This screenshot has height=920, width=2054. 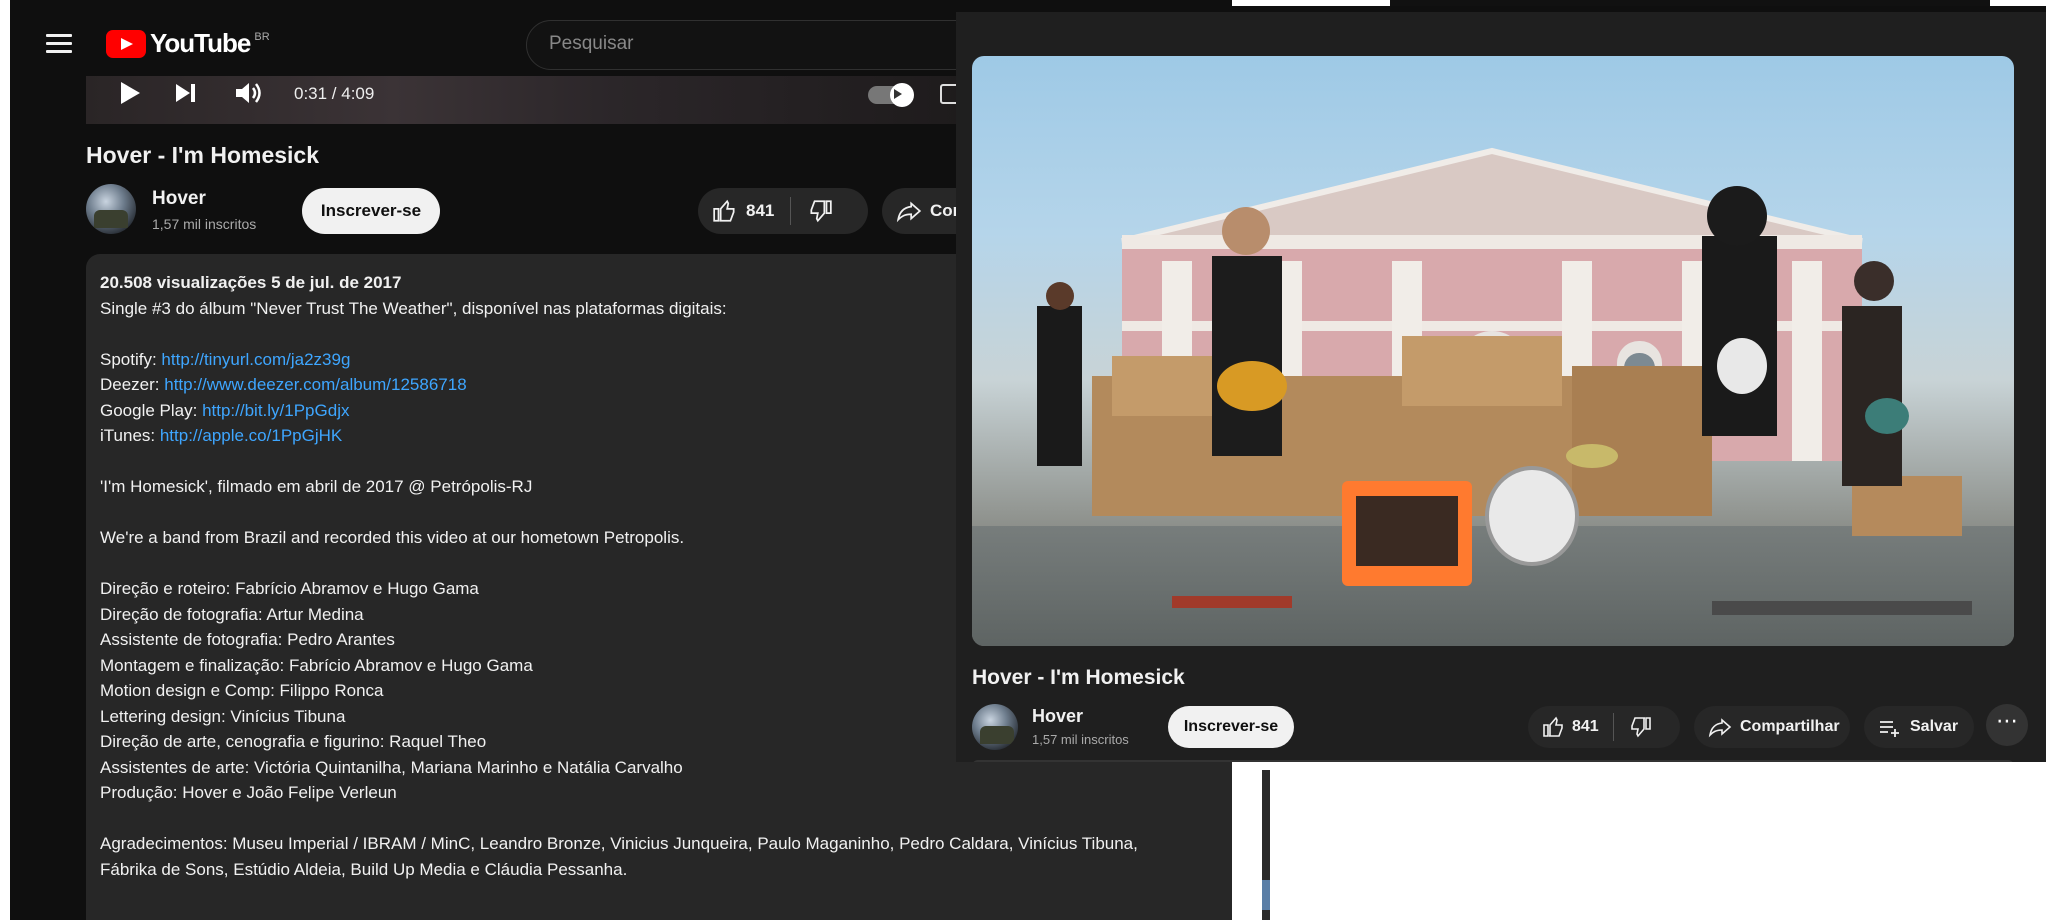 What do you see at coordinates (255, 359) in the screenshot?
I see `spotify-link: http://tinyurl.com/ja2z39g` at bounding box center [255, 359].